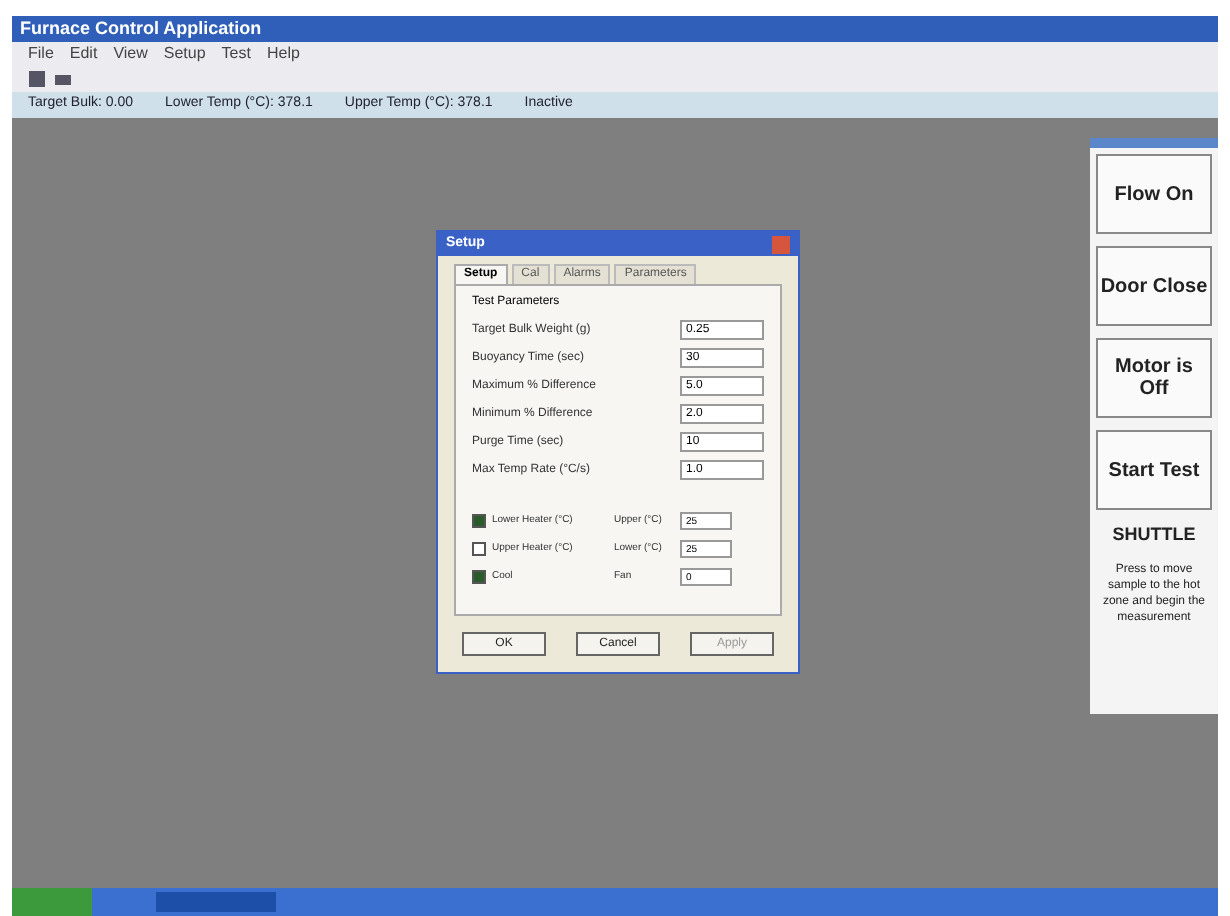  What do you see at coordinates (141, 29) in the screenshot?
I see `window-title: Furnace Control Application` at bounding box center [141, 29].